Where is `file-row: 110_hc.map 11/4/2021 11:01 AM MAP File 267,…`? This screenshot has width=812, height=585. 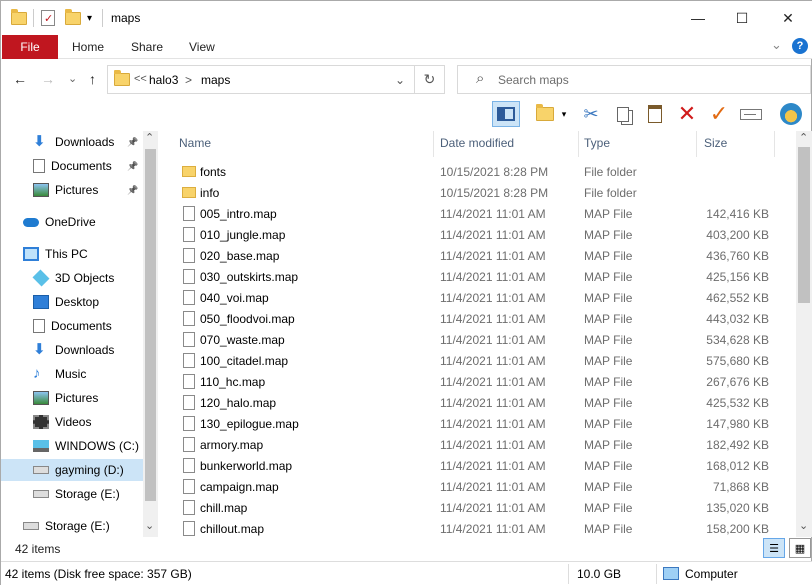 file-row: 110_hc.map 11/4/2021 11:01 AM MAP File 267,… is located at coordinates (479, 381).